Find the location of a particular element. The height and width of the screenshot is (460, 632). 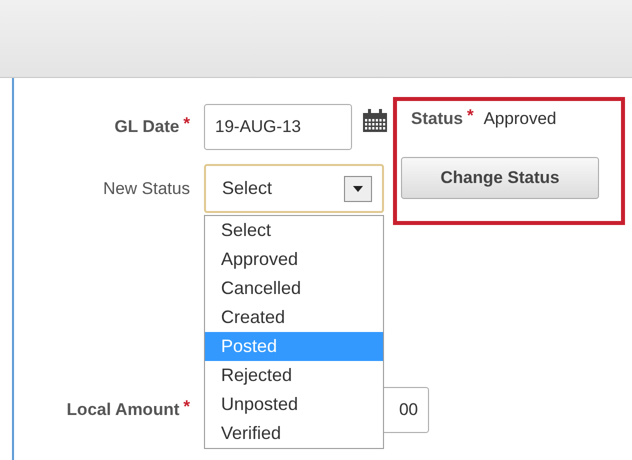

status-value: Approved is located at coordinates (520, 119).